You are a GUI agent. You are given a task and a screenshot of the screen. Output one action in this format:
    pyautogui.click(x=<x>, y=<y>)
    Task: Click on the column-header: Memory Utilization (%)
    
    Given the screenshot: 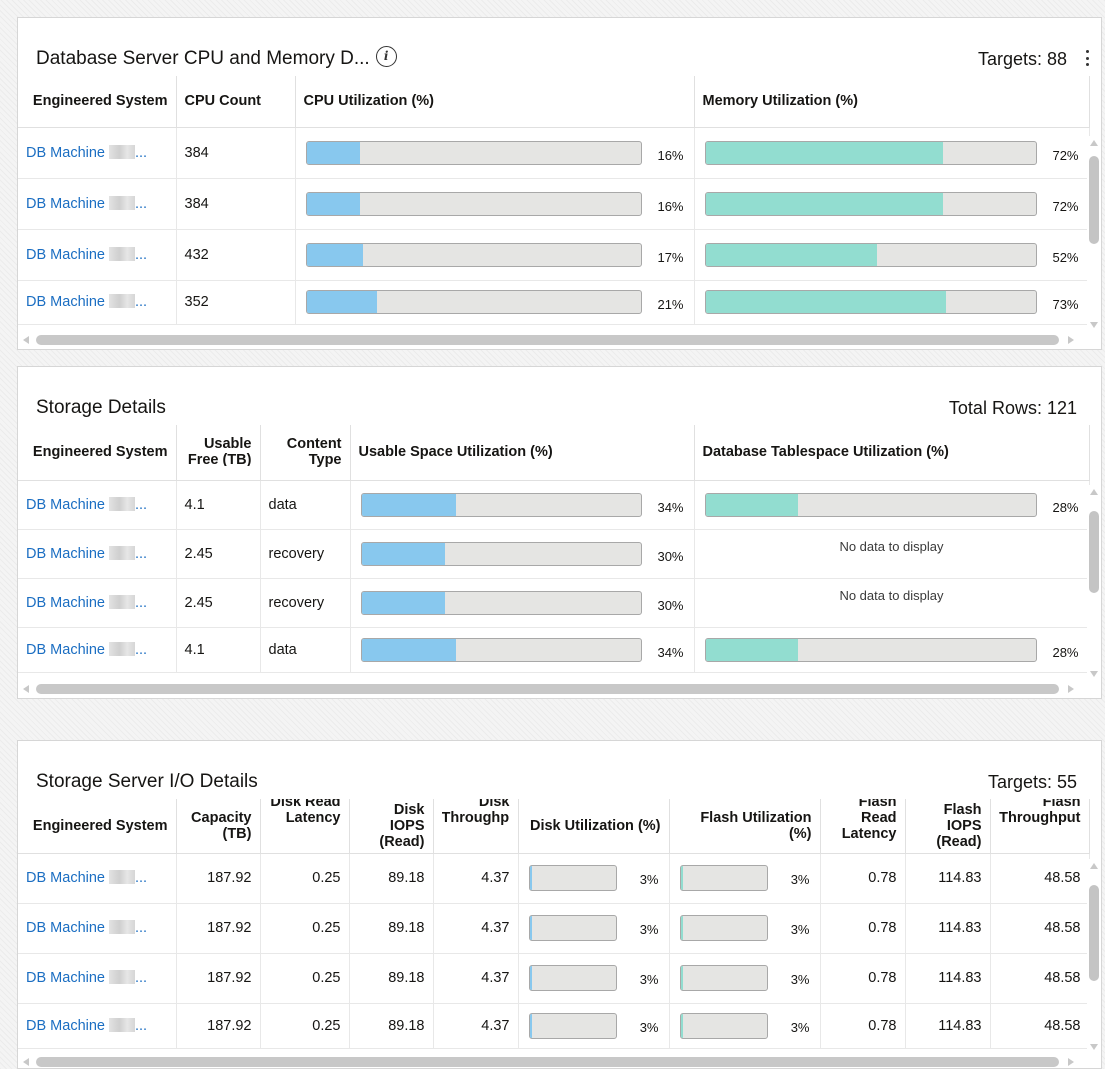 What is the action you would take?
    pyautogui.click(x=892, y=102)
    